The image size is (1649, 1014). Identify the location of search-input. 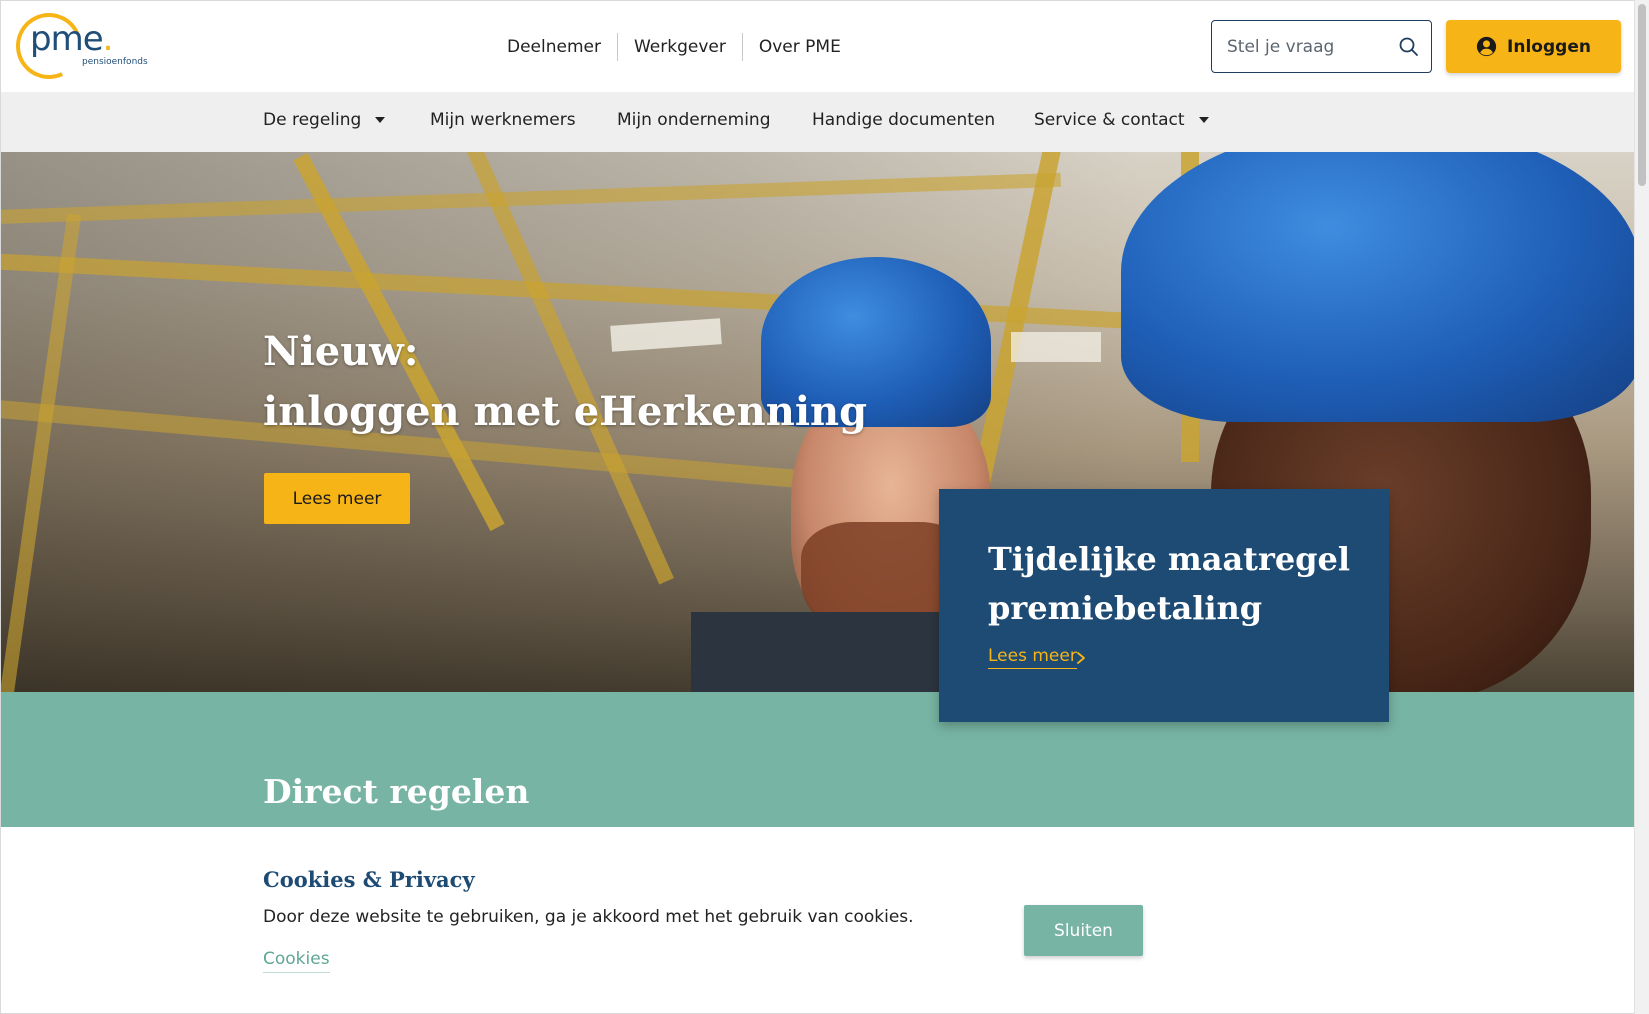
(1312, 47).